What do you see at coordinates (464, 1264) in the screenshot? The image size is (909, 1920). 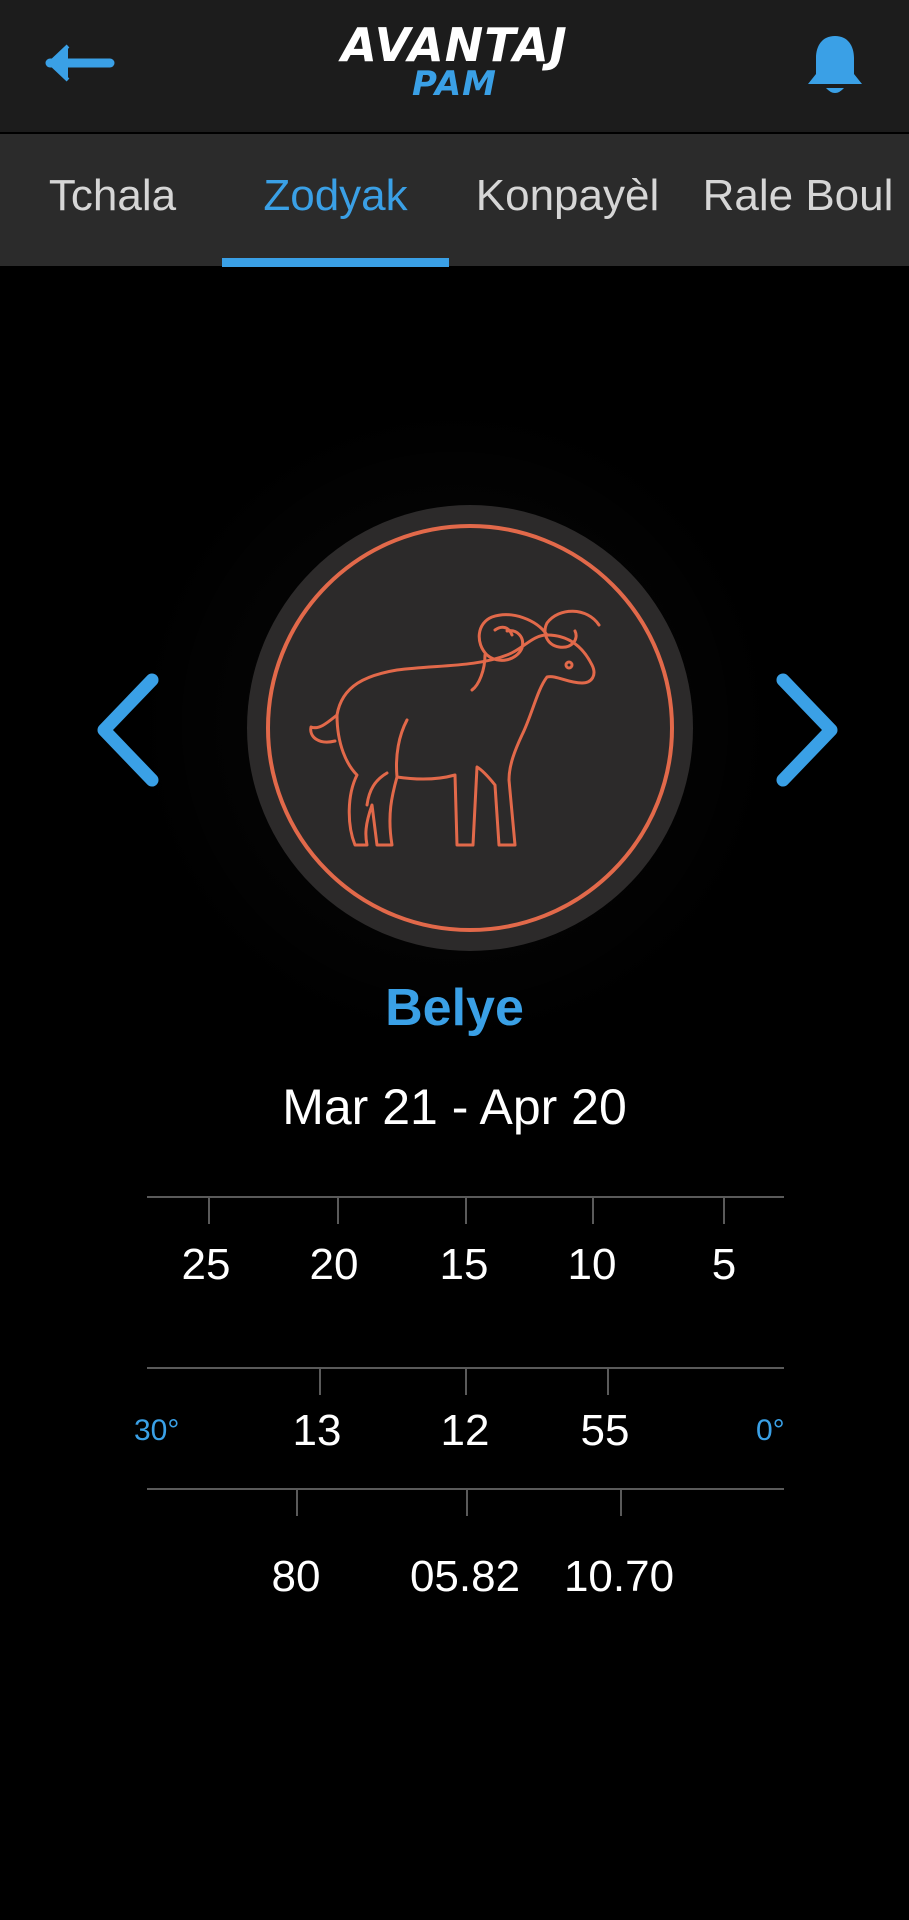 I see `scale-value: 15` at bounding box center [464, 1264].